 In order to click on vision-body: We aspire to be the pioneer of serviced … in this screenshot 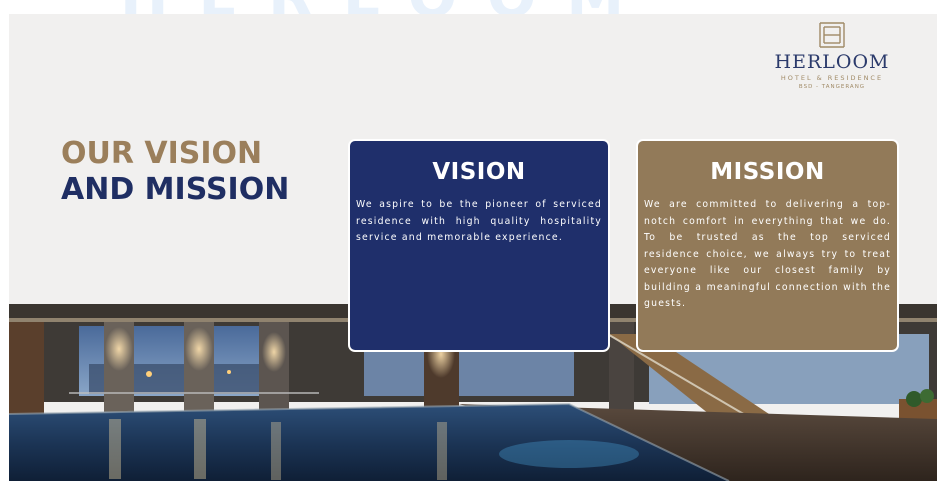, I will do `click(479, 221)`.